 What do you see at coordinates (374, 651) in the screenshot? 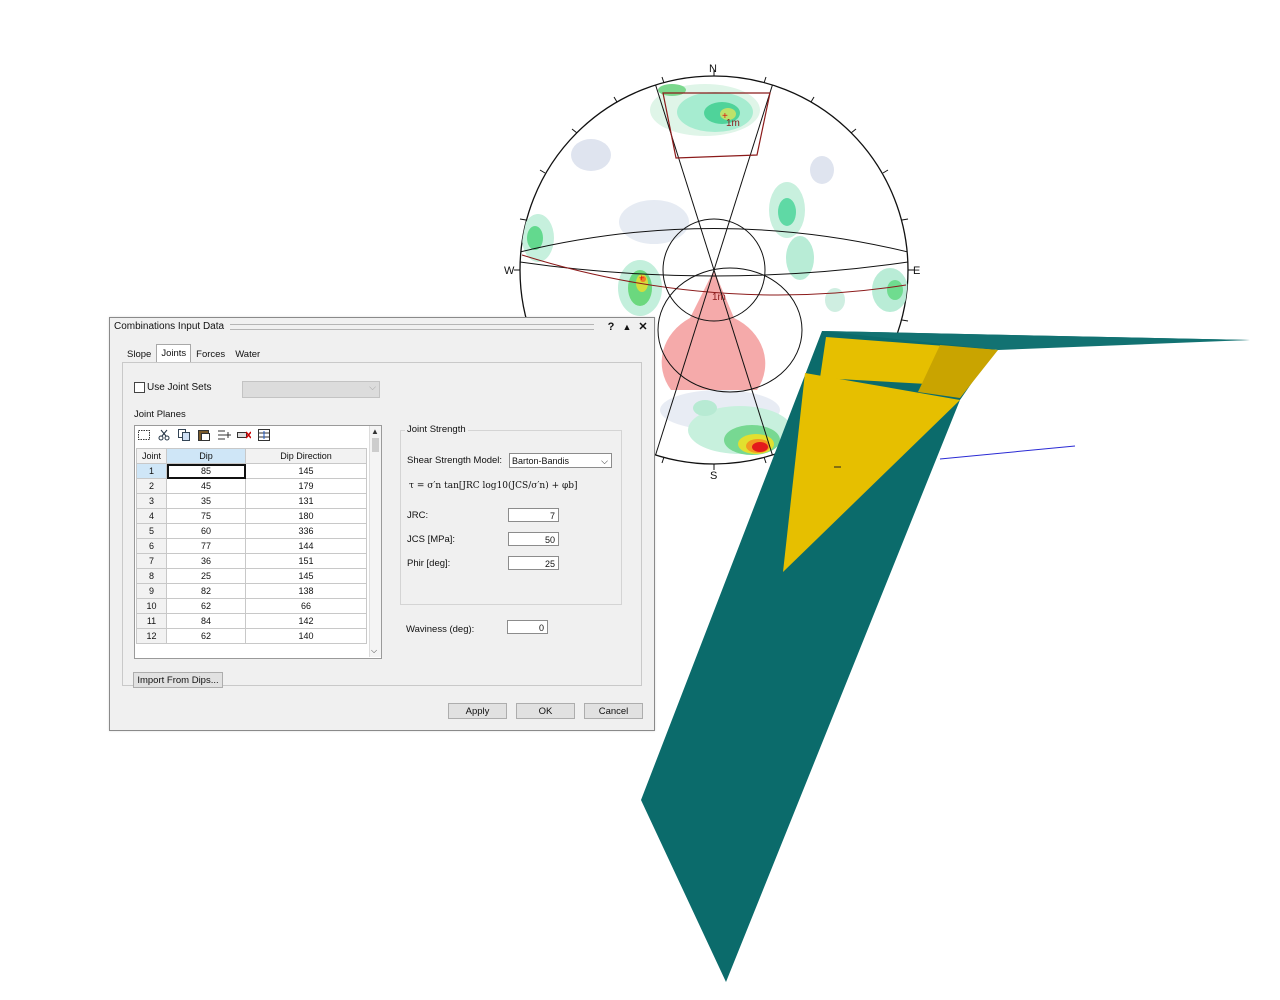
I see `scroll-down-icon: ⌵` at bounding box center [374, 651].